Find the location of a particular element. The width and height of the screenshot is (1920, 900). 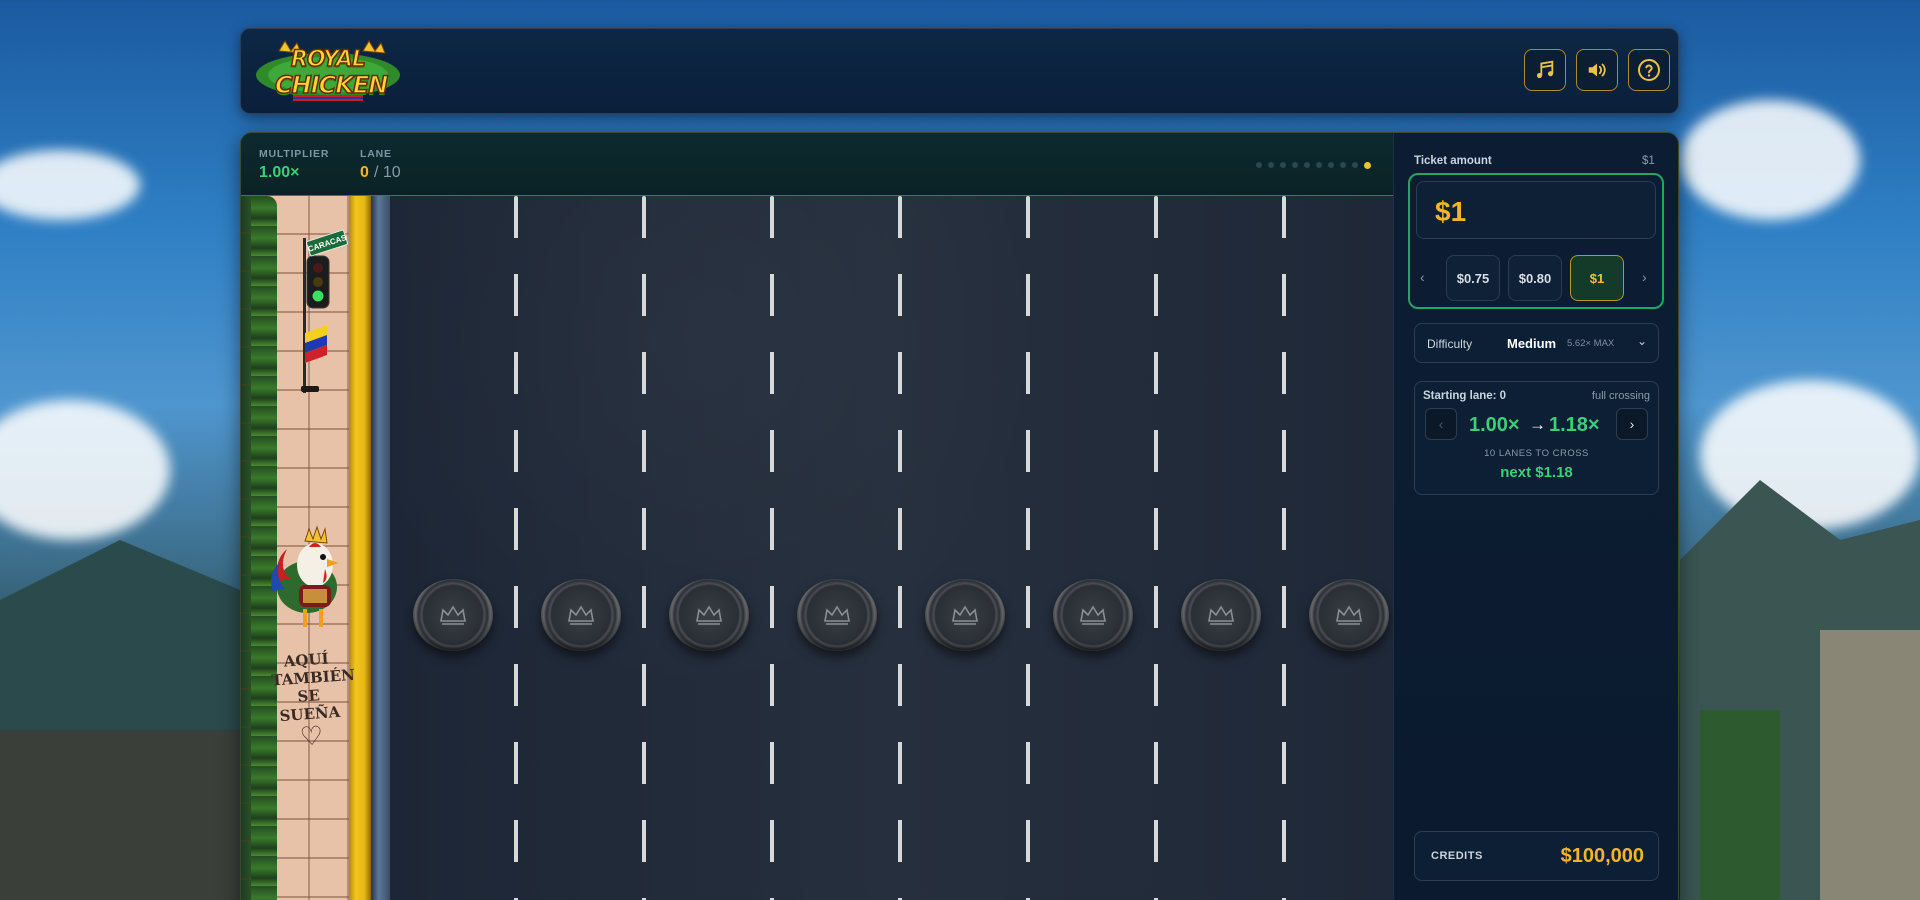

progress-dots is located at coordinates (1313, 165).